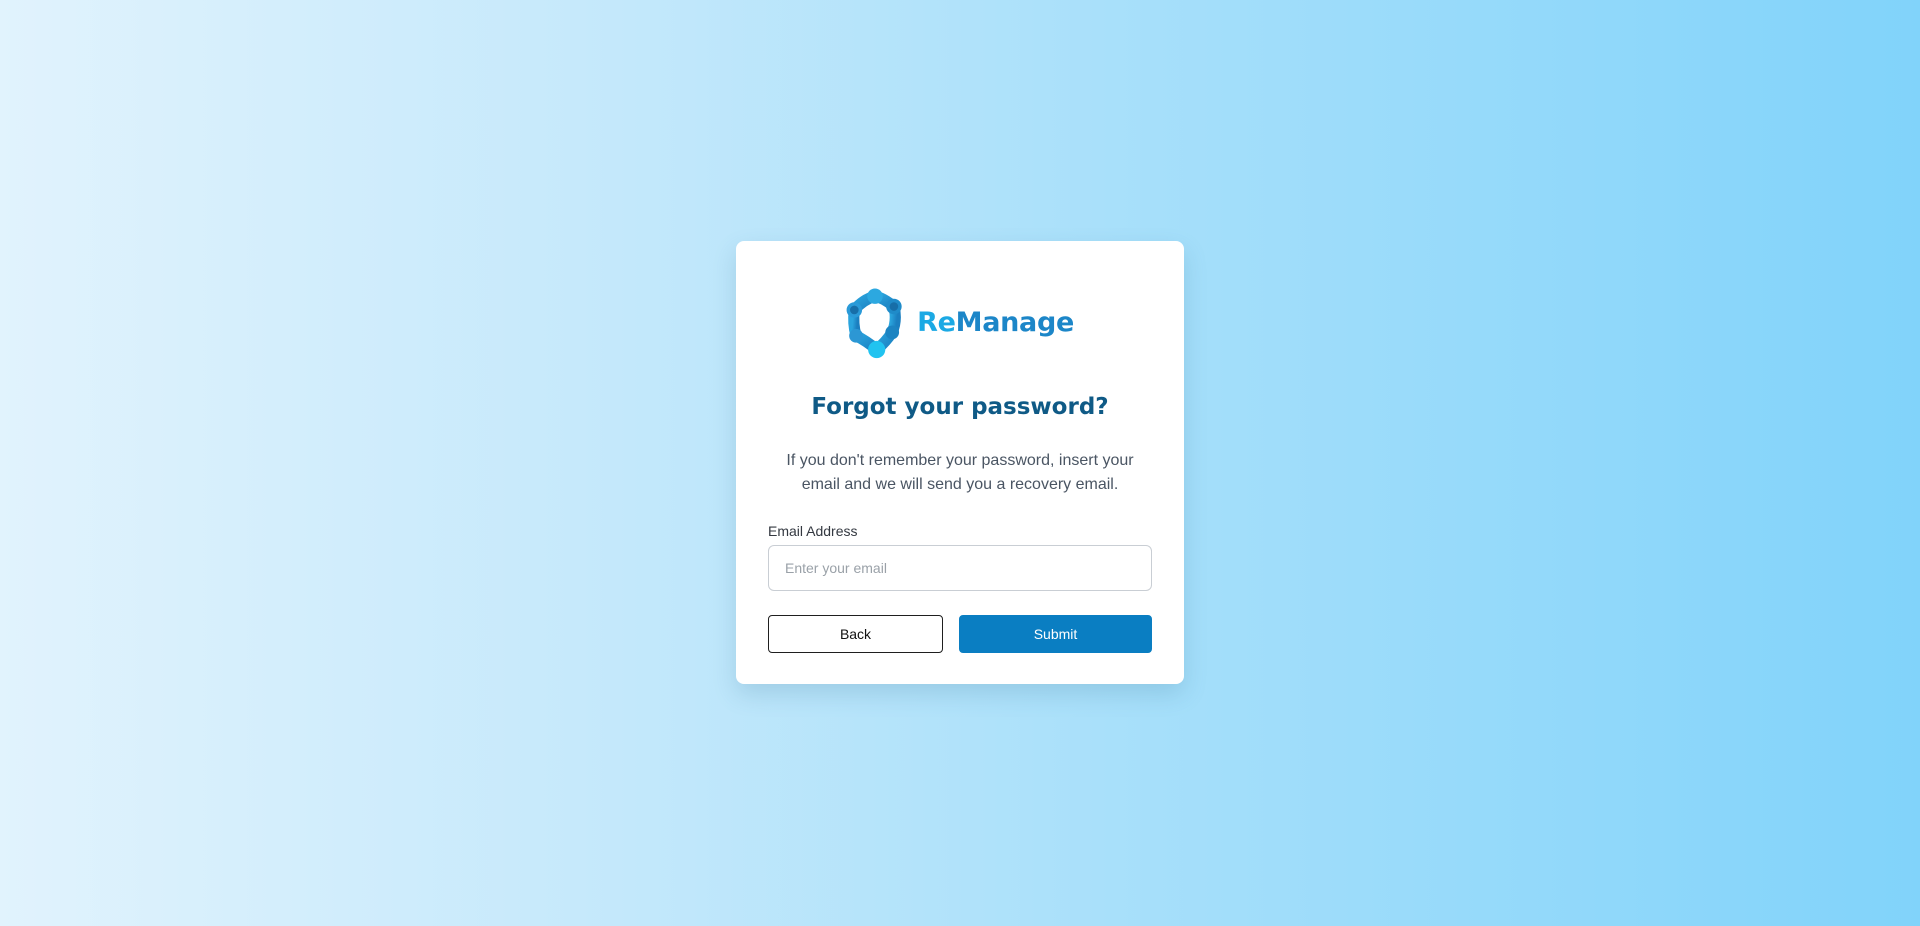  I want to click on remanage-molecule-logo-icon, so click(874, 323).